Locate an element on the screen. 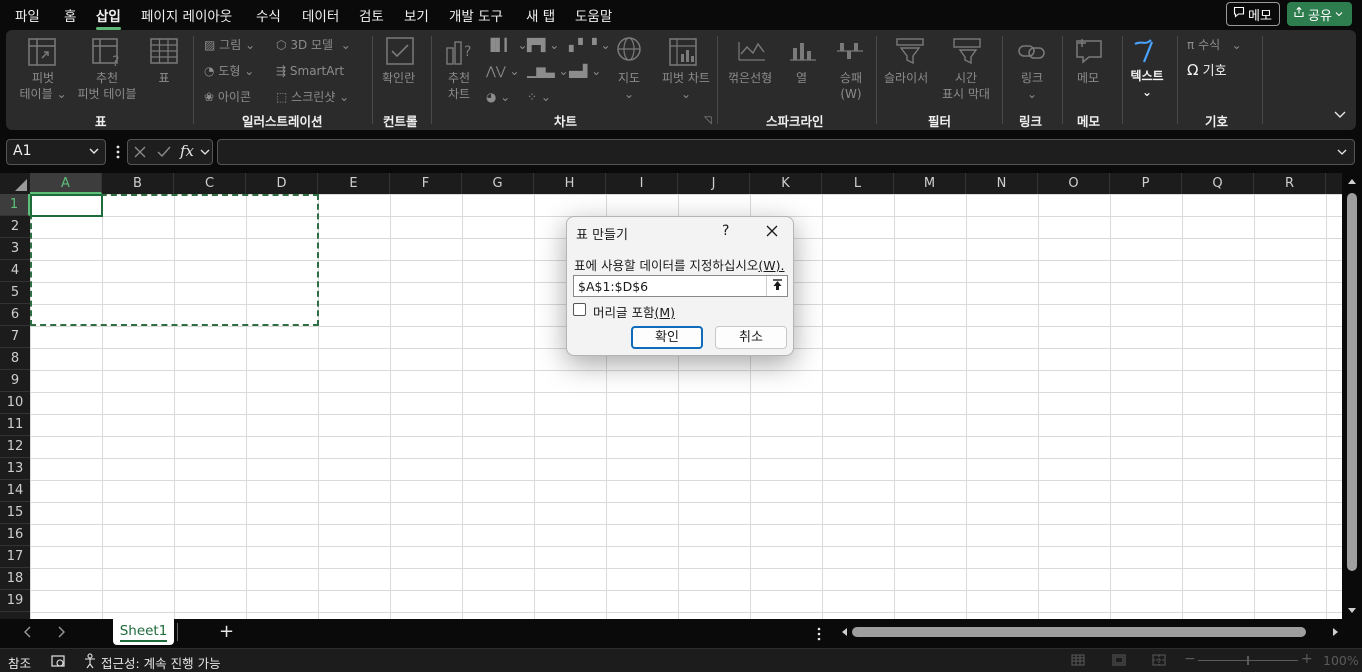 The image size is (1362, 672). ok-button: 확인 is located at coordinates (667, 337).